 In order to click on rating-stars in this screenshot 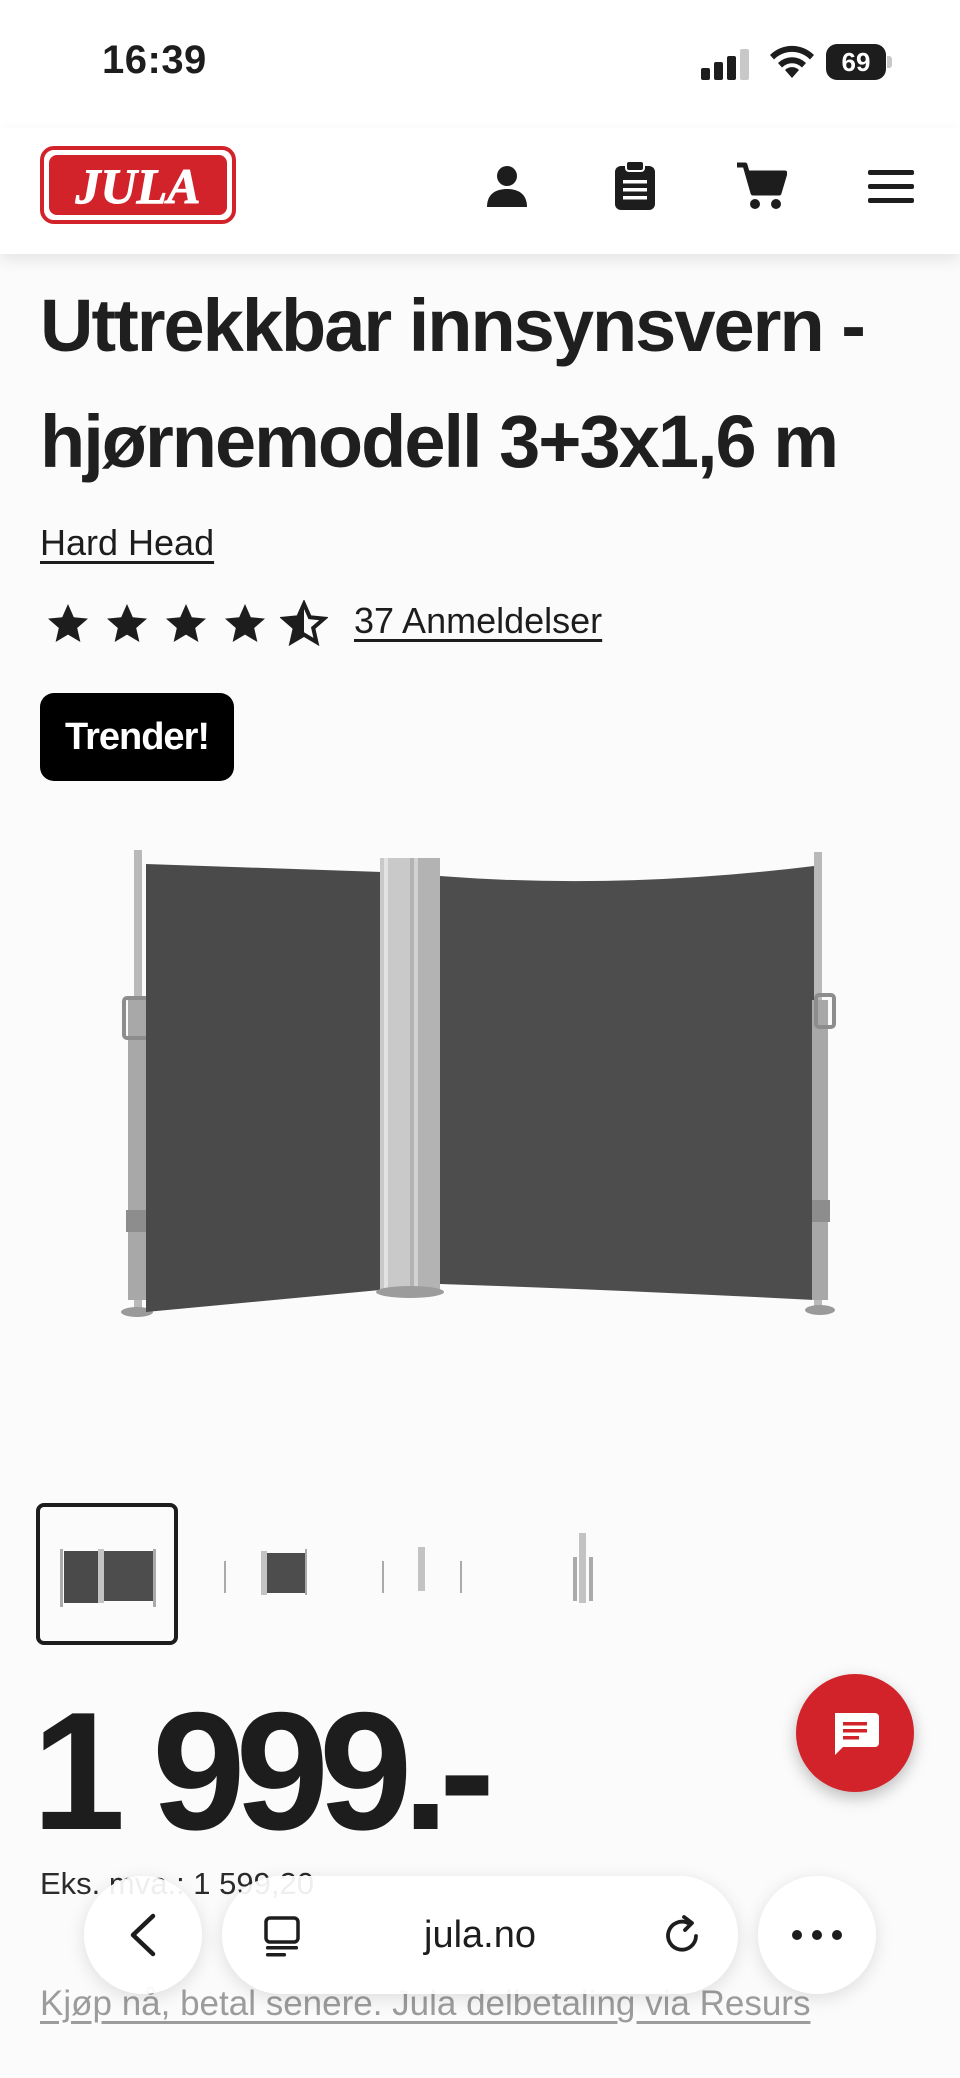, I will do `click(191, 624)`.